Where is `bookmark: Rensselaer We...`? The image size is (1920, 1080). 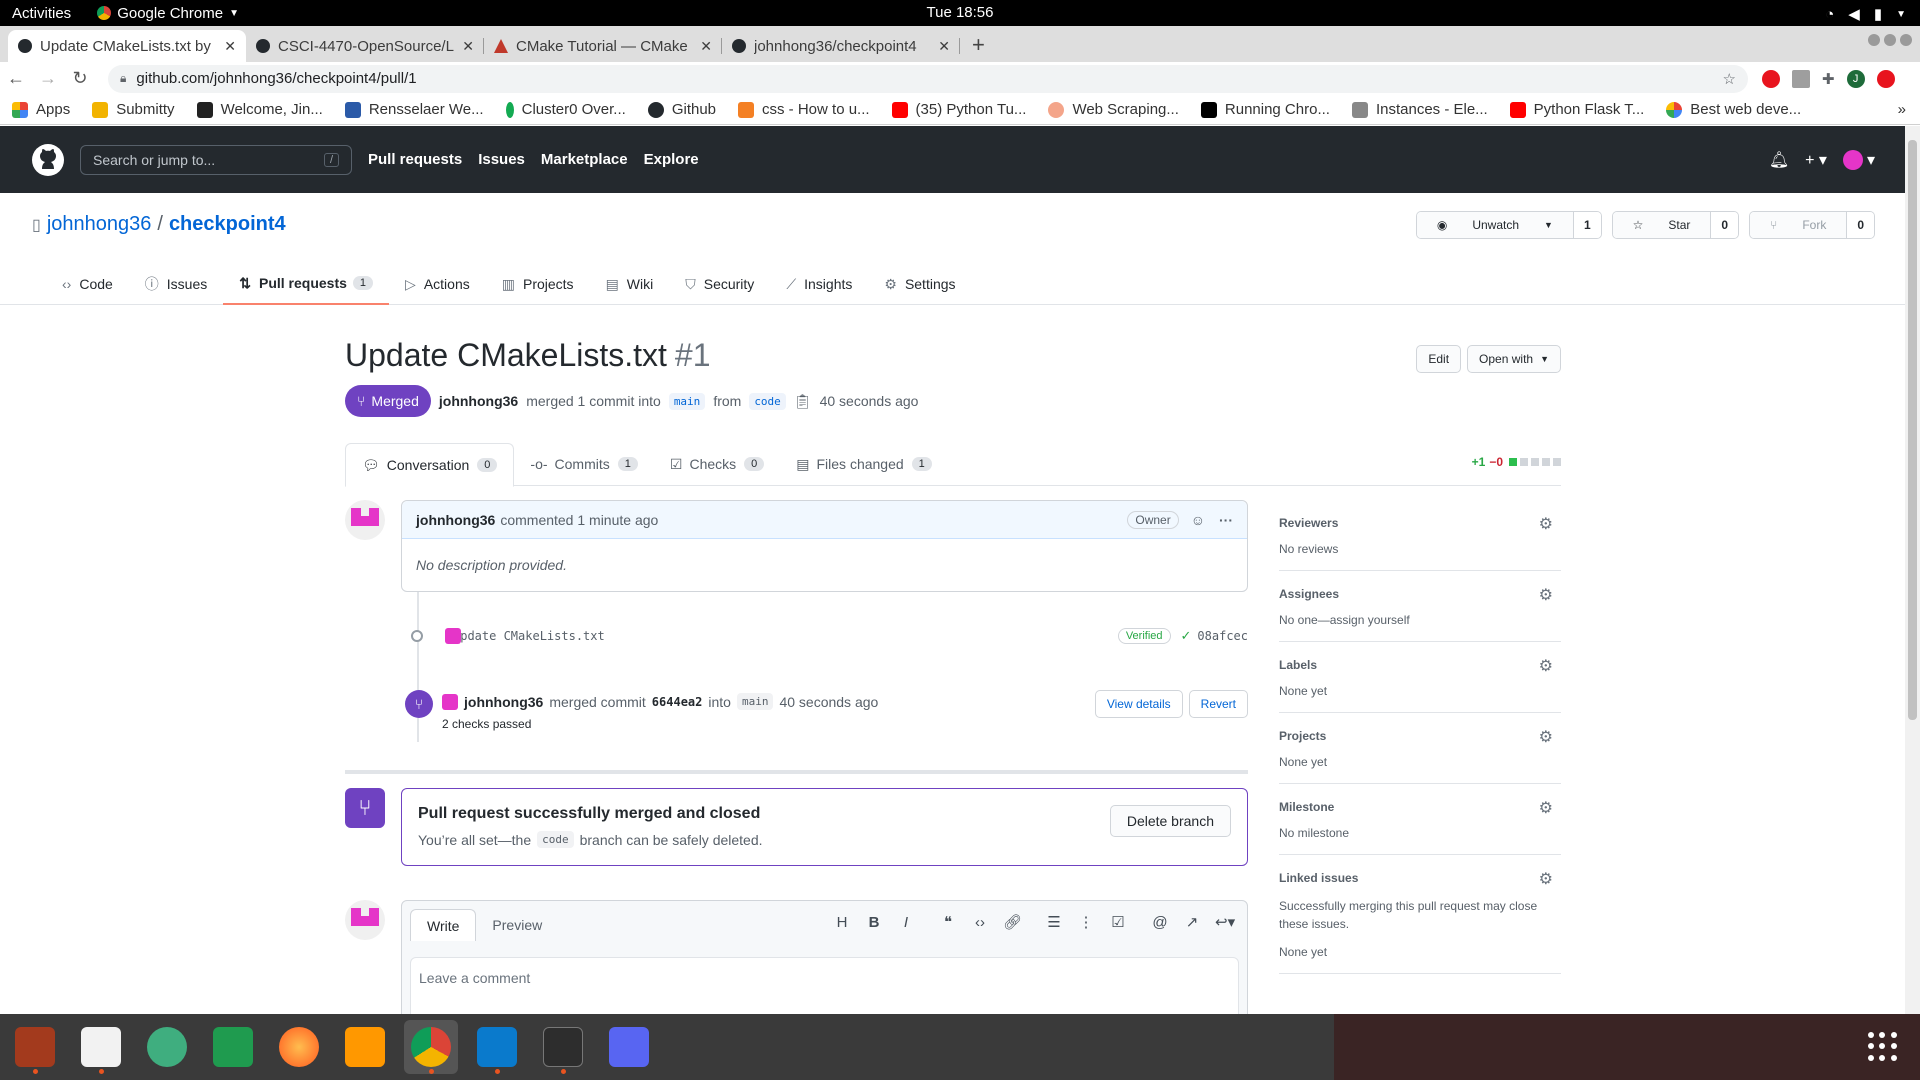
bookmark: Rensselaer We... is located at coordinates (414, 109).